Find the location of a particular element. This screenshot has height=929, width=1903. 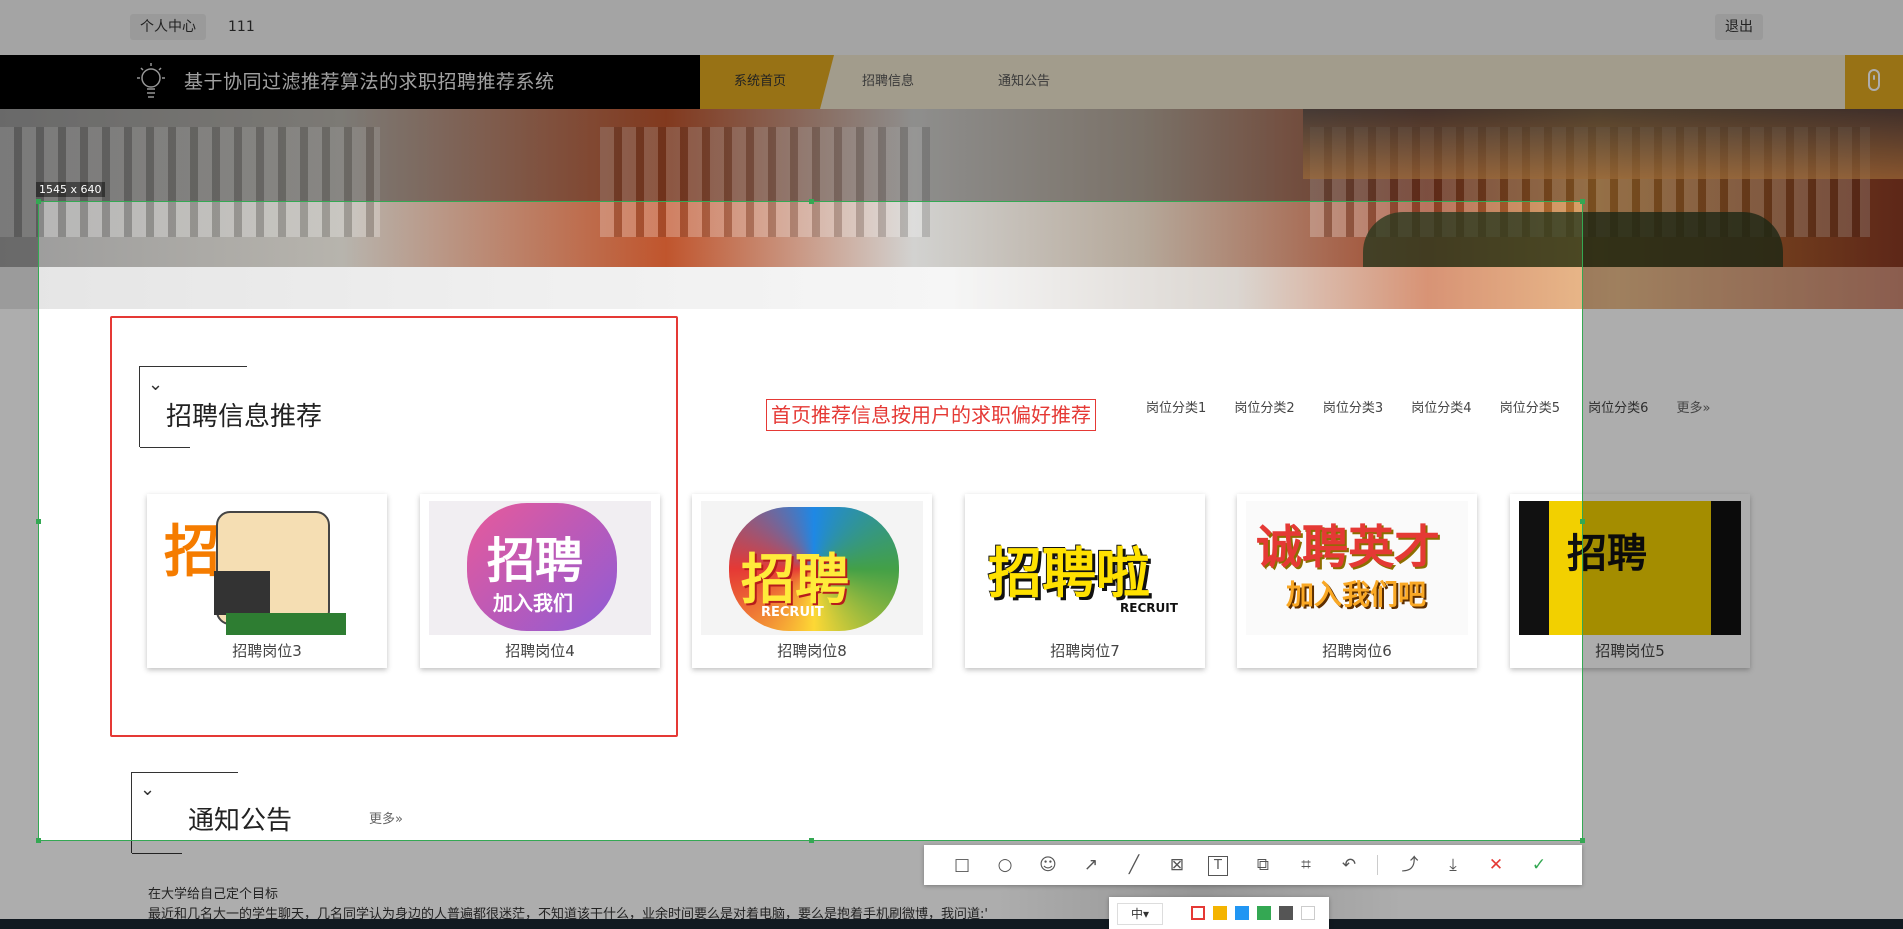

capture-toolbar: □ ○ ☺ ↗ ╱ ⊠ T ⧉ ⌗ ↶ ⤴ ⤓ ✕ ✓ is located at coordinates (1253, 865).